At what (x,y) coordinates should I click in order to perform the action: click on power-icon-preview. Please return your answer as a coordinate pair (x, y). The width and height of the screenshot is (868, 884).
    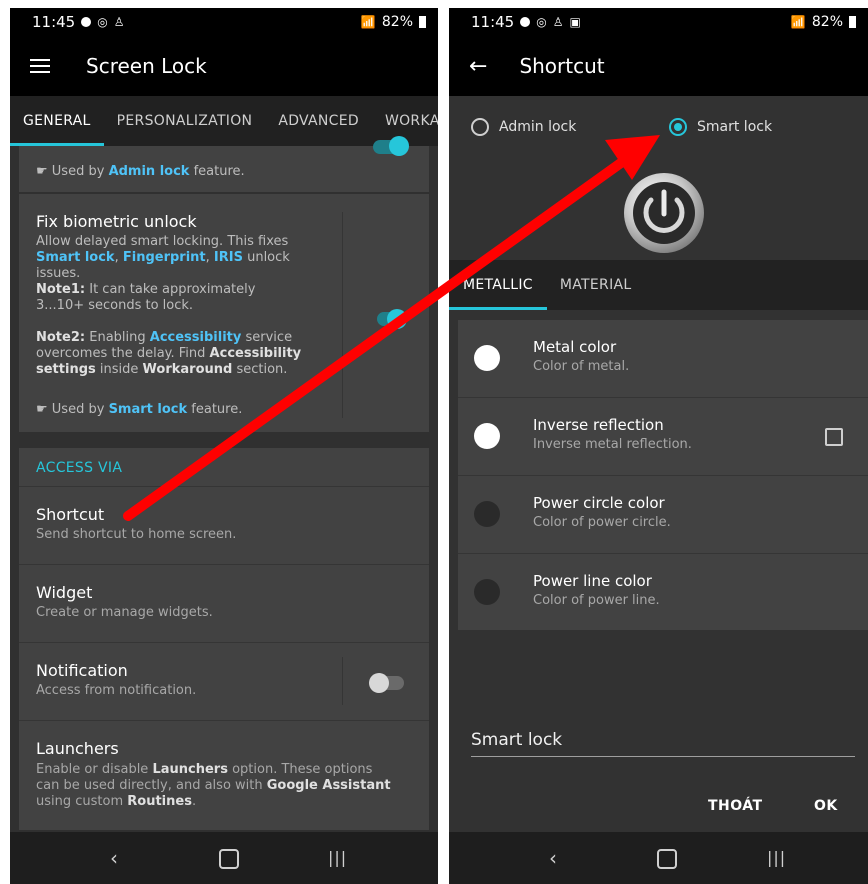
    Looking at the image, I should click on (664, 213).